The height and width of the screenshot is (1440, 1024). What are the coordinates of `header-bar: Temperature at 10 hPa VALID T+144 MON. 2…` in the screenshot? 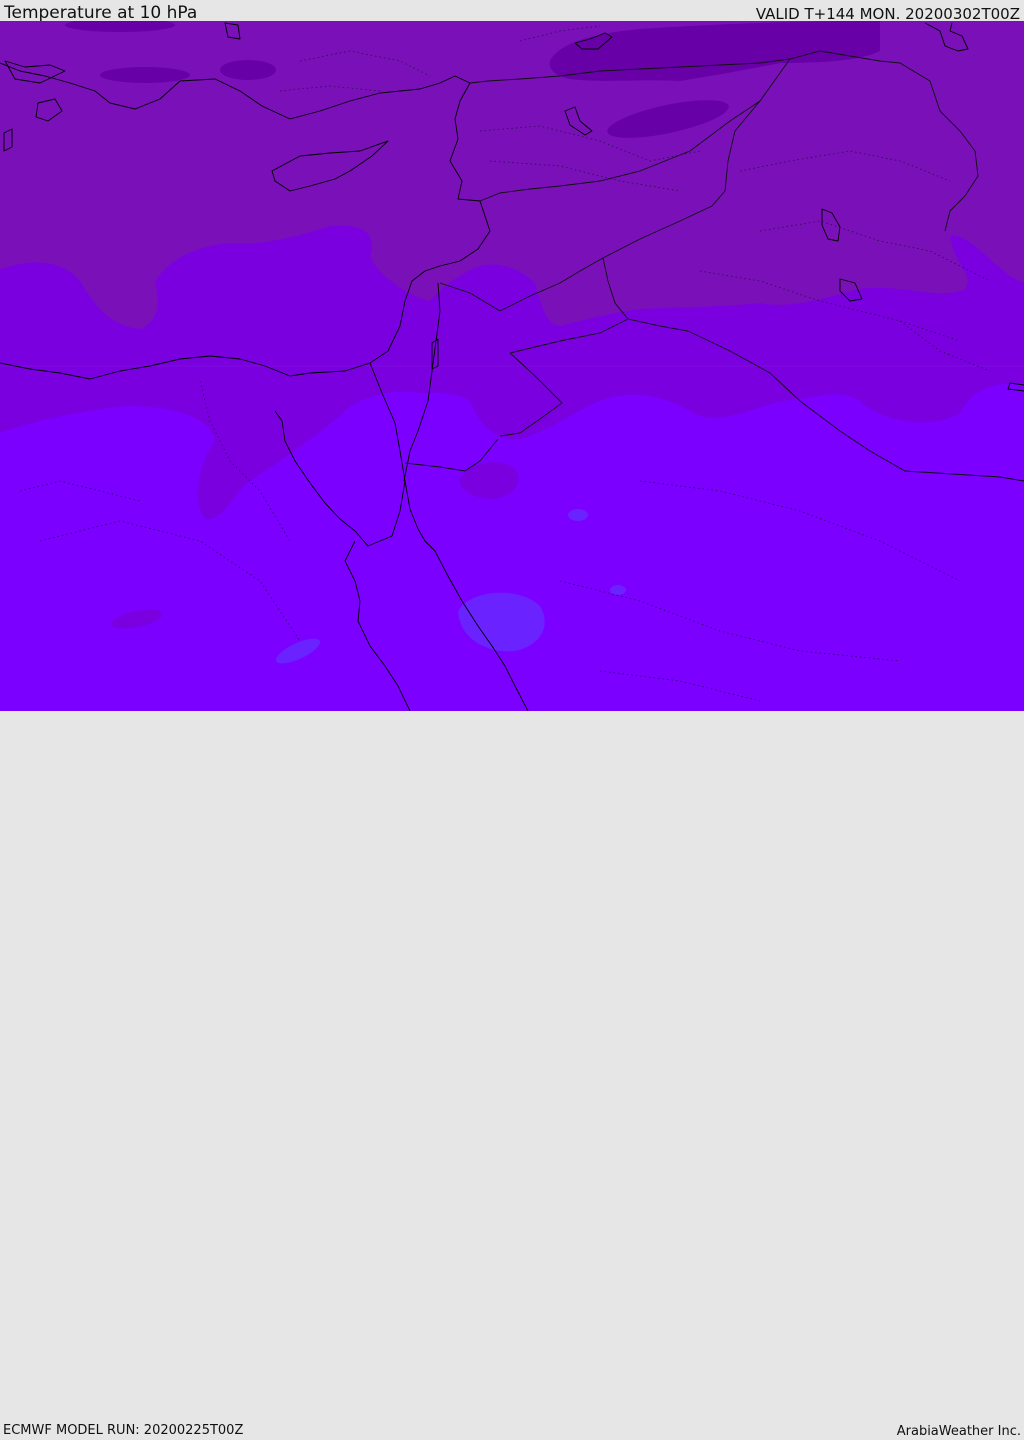 It's located at (512, 11).